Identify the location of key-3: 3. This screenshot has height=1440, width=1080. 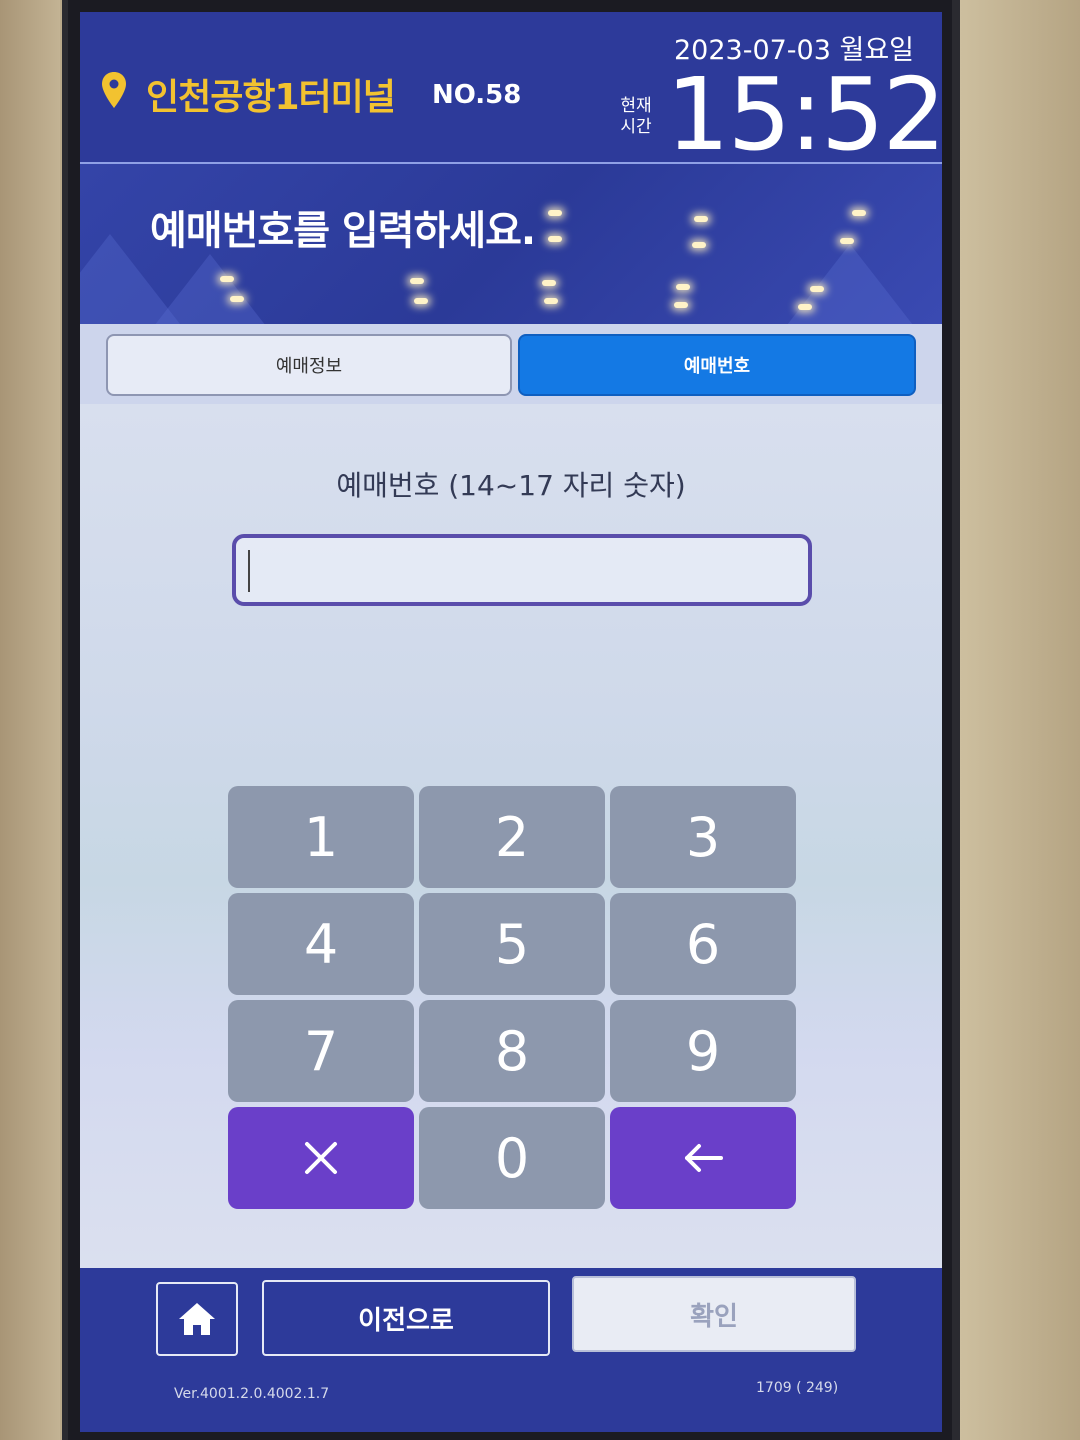
(703, 837).